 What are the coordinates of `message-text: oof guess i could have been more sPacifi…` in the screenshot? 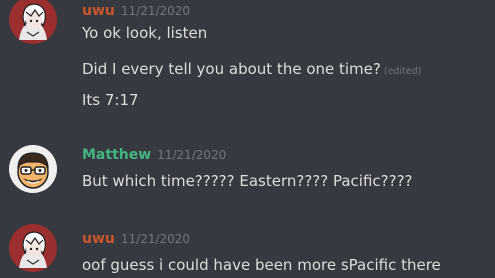 It's located at (261, 265).